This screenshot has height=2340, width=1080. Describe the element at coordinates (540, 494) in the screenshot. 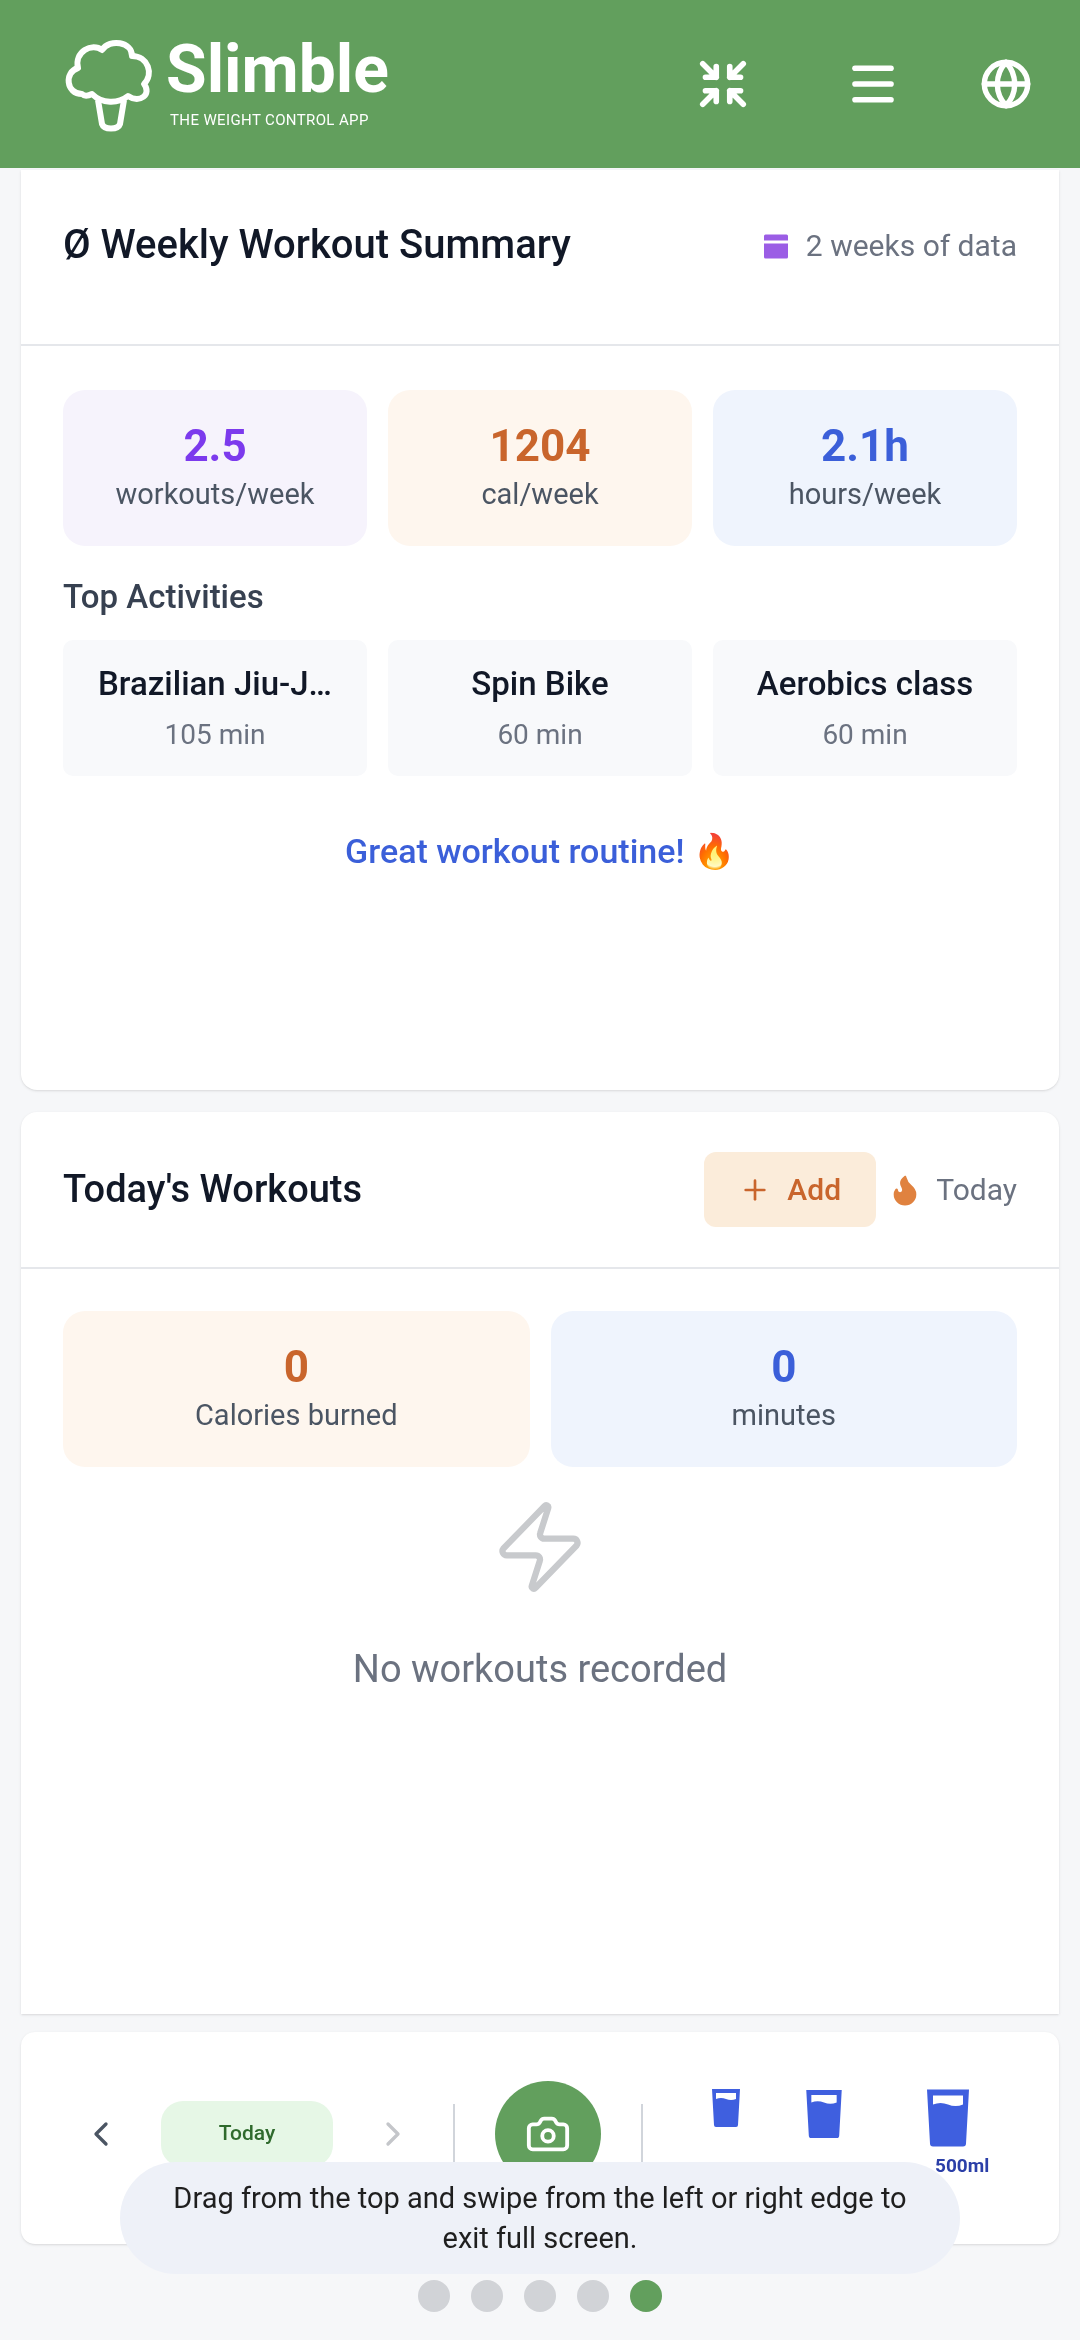

I see `stat-label: cal/week` at that location.